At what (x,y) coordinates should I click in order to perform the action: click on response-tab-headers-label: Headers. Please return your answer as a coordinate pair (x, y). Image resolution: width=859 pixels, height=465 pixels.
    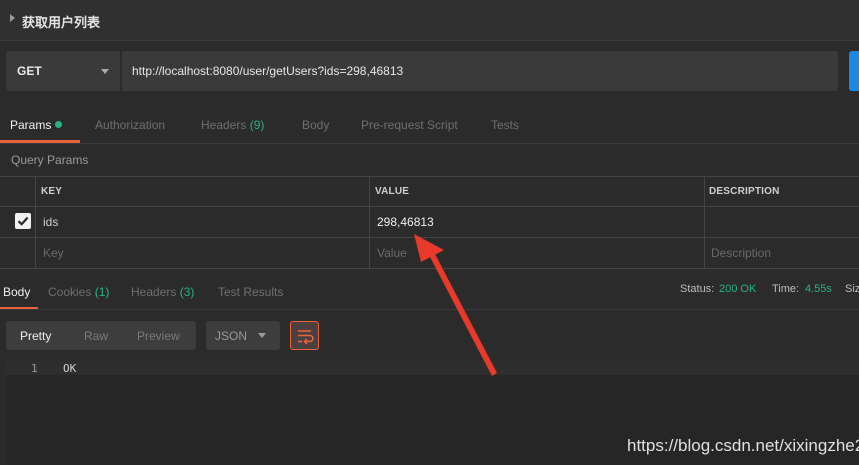
    Looking at the image, I should click on (154, 292).